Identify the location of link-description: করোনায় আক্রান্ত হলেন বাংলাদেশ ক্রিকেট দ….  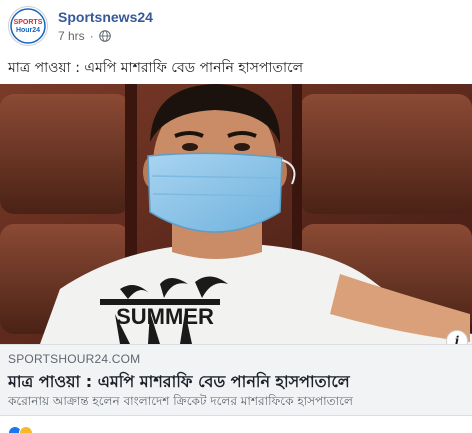
(180, 401).